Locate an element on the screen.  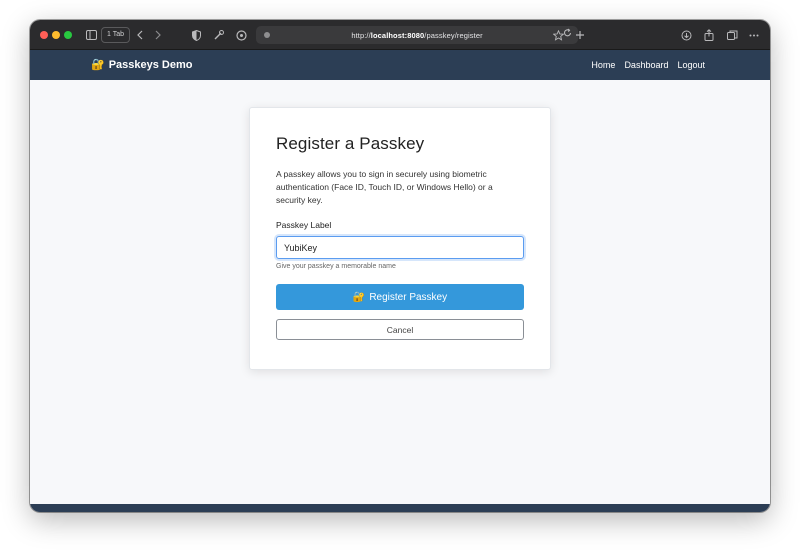
passkey-label-help: Give your passkey a memorable name is located at coordinates (336, 266).